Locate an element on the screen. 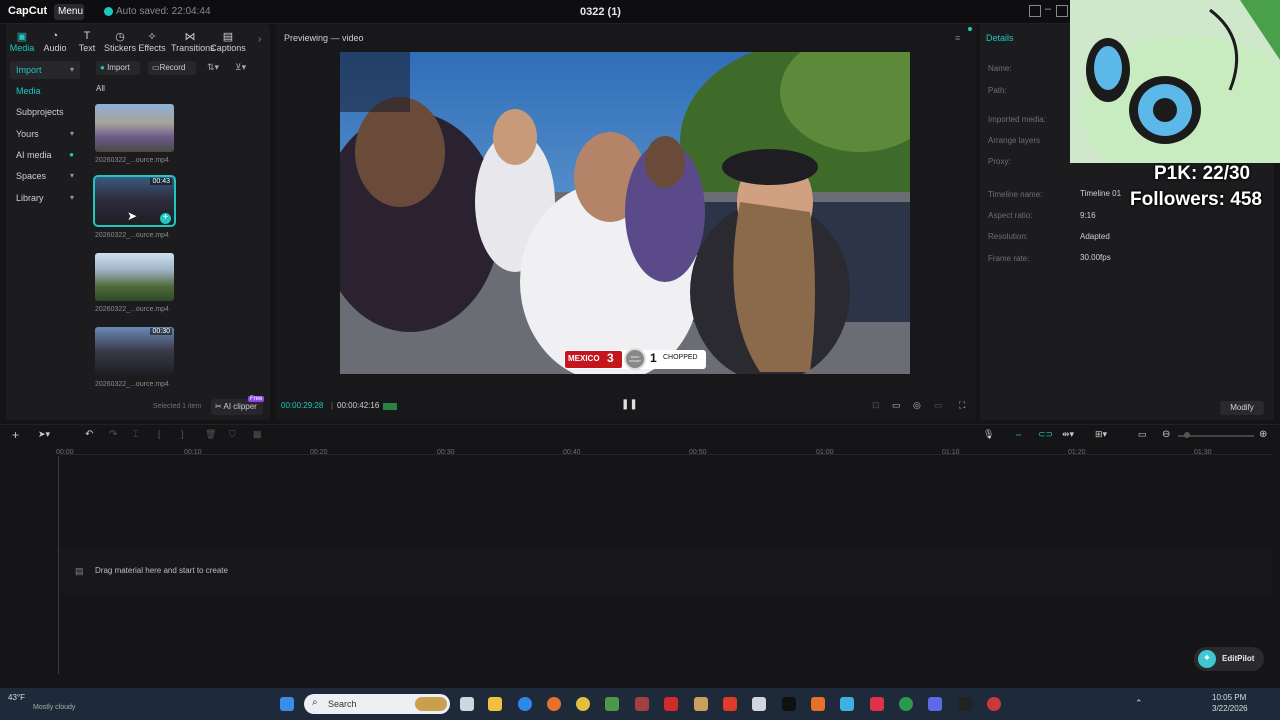 Image resolution: width=1280 pixels, height=720 pixels. caption-track-icon: ▭ is located at coordinates (1142, 434).